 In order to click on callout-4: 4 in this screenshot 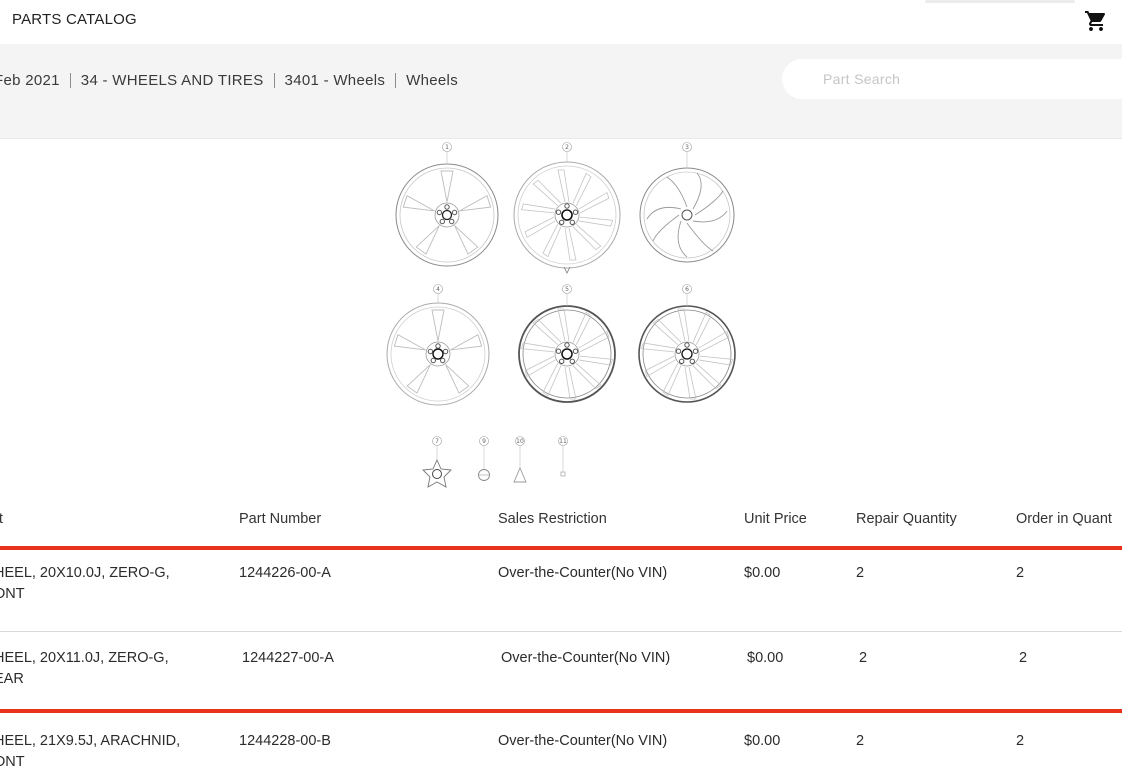, I will do `click(438, 289)`.